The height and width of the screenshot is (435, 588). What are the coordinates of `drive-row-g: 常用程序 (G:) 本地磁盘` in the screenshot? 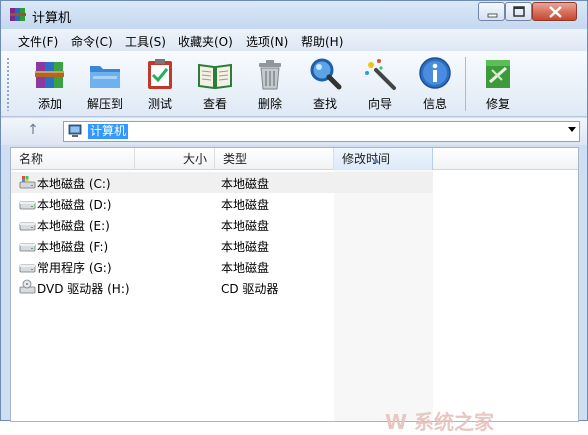 It's located at (222, 266).